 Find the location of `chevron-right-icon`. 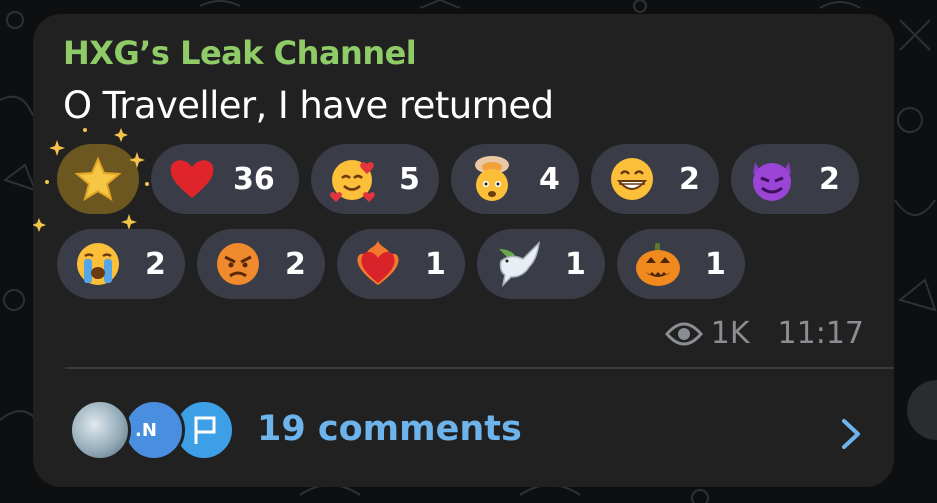

chevron-right-icon is located at coordinates (851, 434).